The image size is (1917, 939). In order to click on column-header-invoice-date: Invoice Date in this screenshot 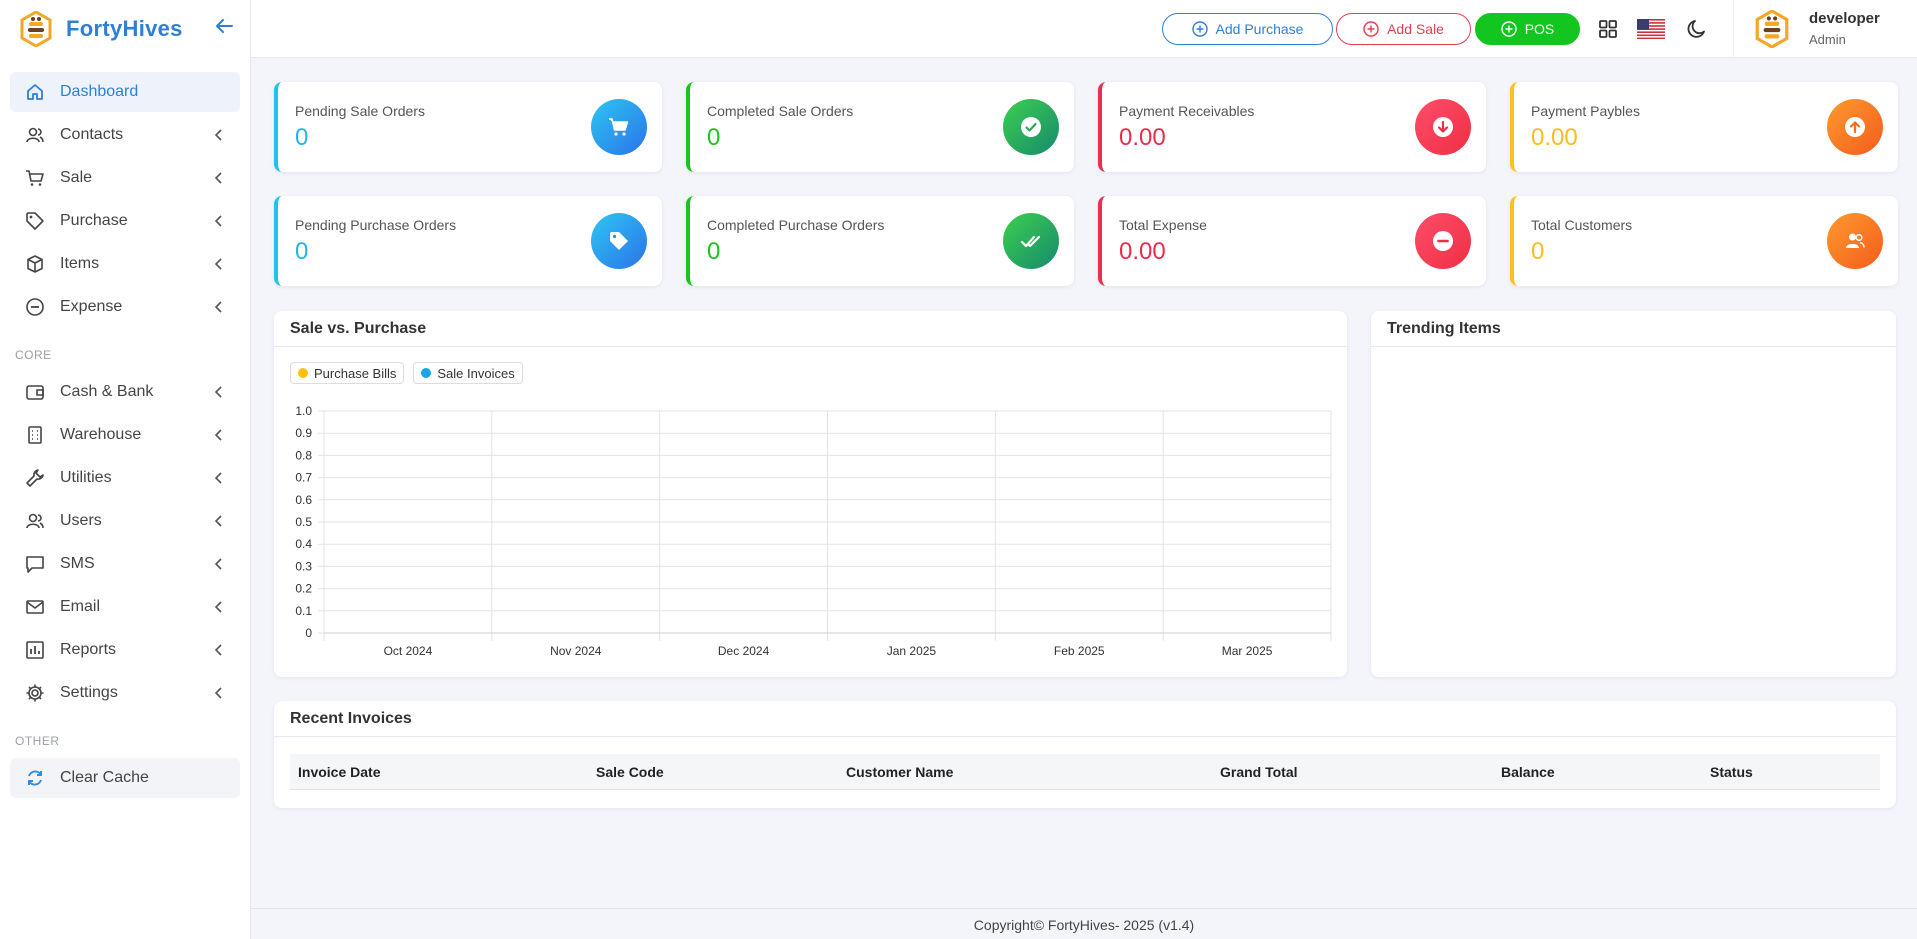, I will do `click(339, 772)`.